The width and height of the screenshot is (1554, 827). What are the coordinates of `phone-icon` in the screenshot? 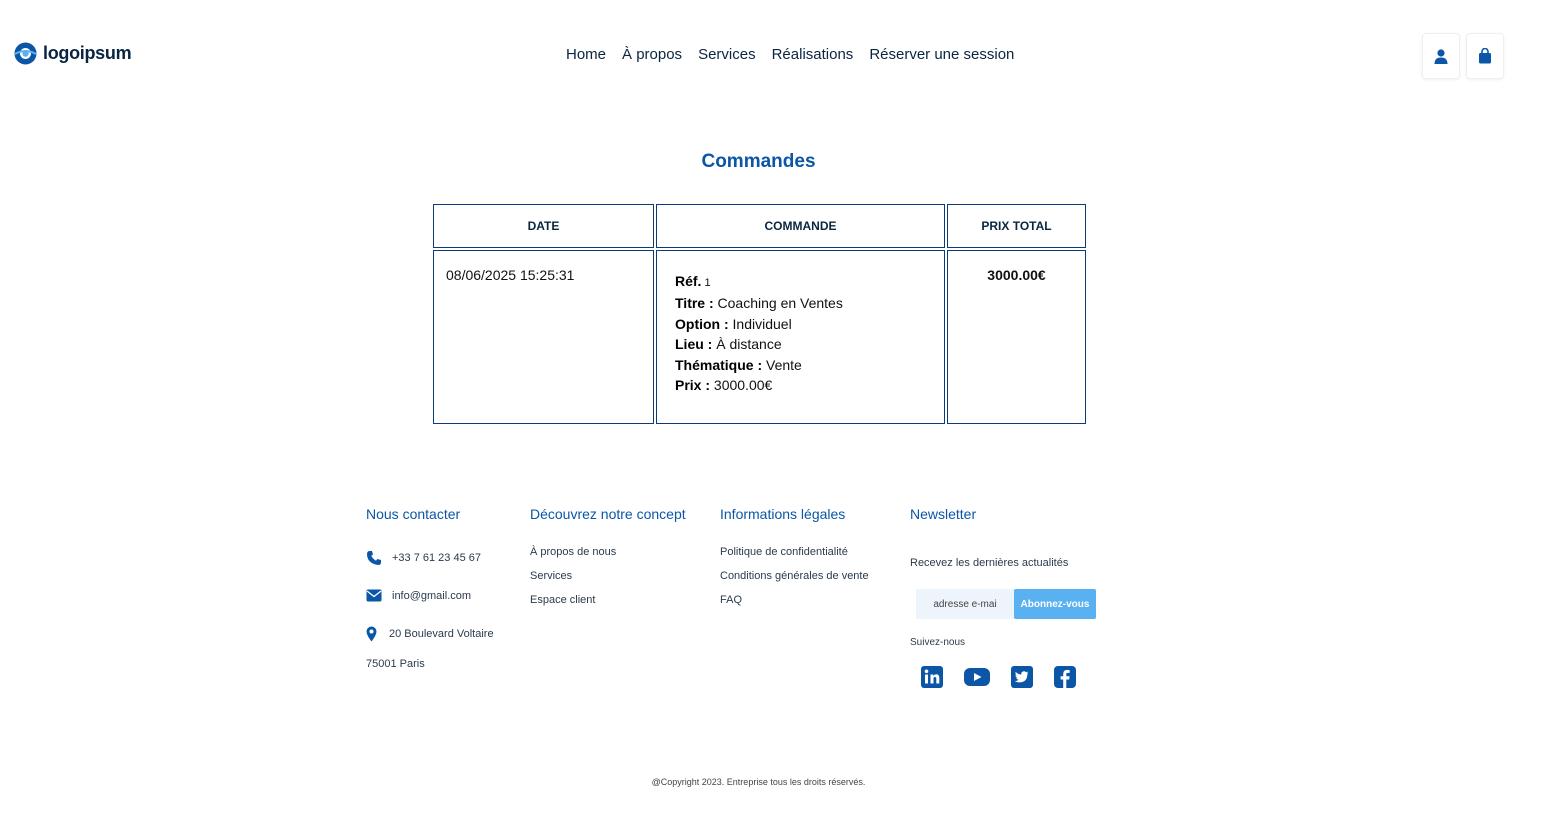 It's located at (374, 558).